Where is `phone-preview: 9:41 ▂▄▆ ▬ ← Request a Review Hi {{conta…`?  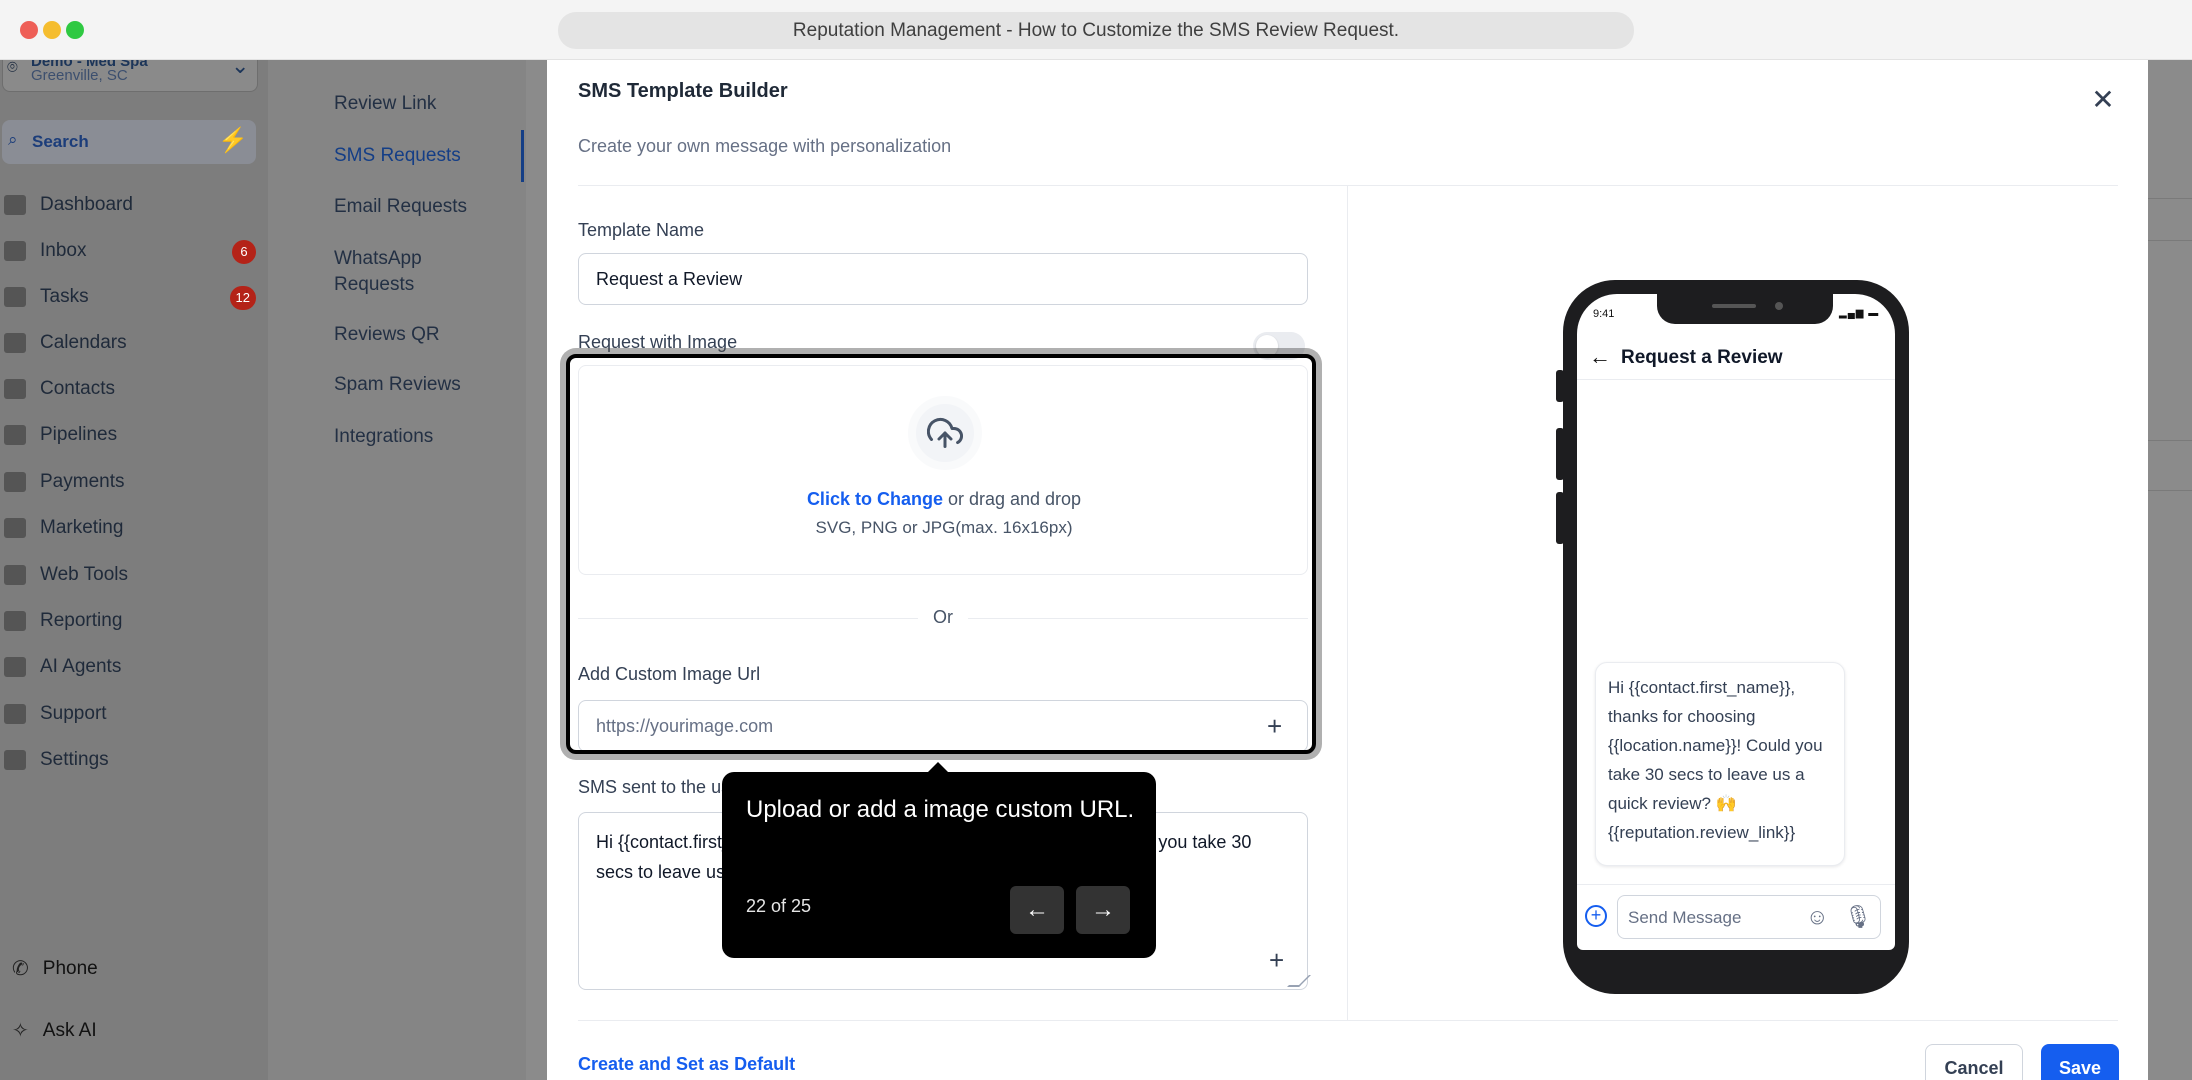
phone-preview: 9:41 ▂▄▆ ▬ ← Request a Review Hi {{conta… is located at coordinates (1736, 637).